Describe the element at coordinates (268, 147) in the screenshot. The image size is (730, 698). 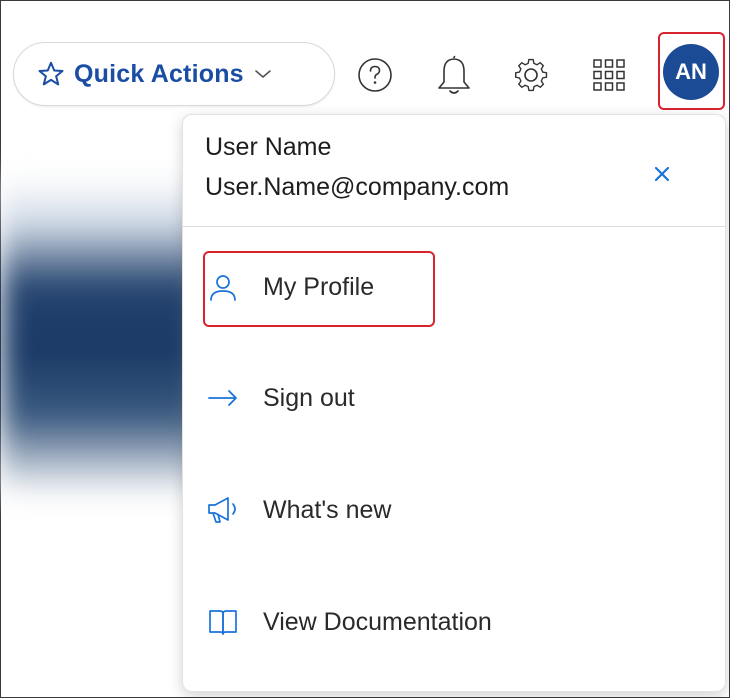
I see `user-name: User Name` at that location.